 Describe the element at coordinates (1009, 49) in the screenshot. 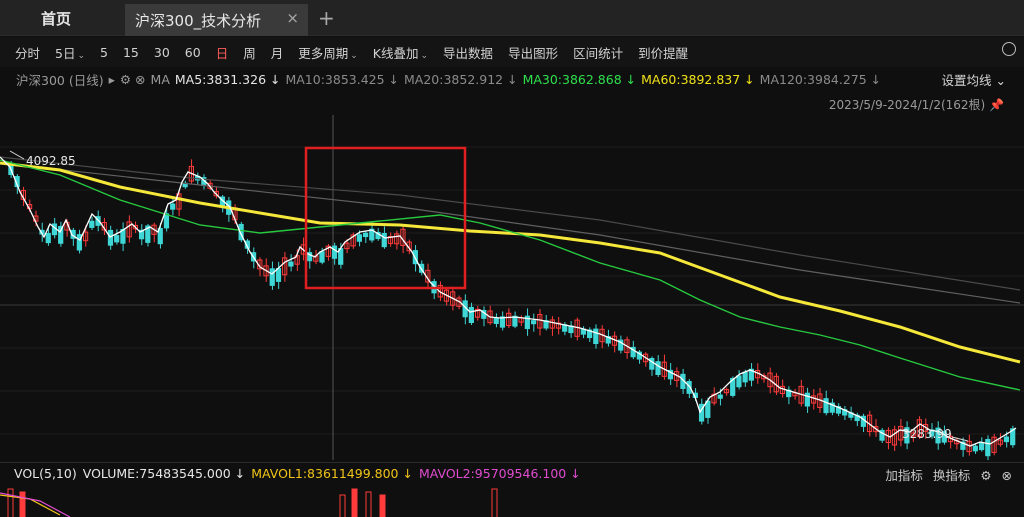

I see `toggle-circle-icon` at that location.